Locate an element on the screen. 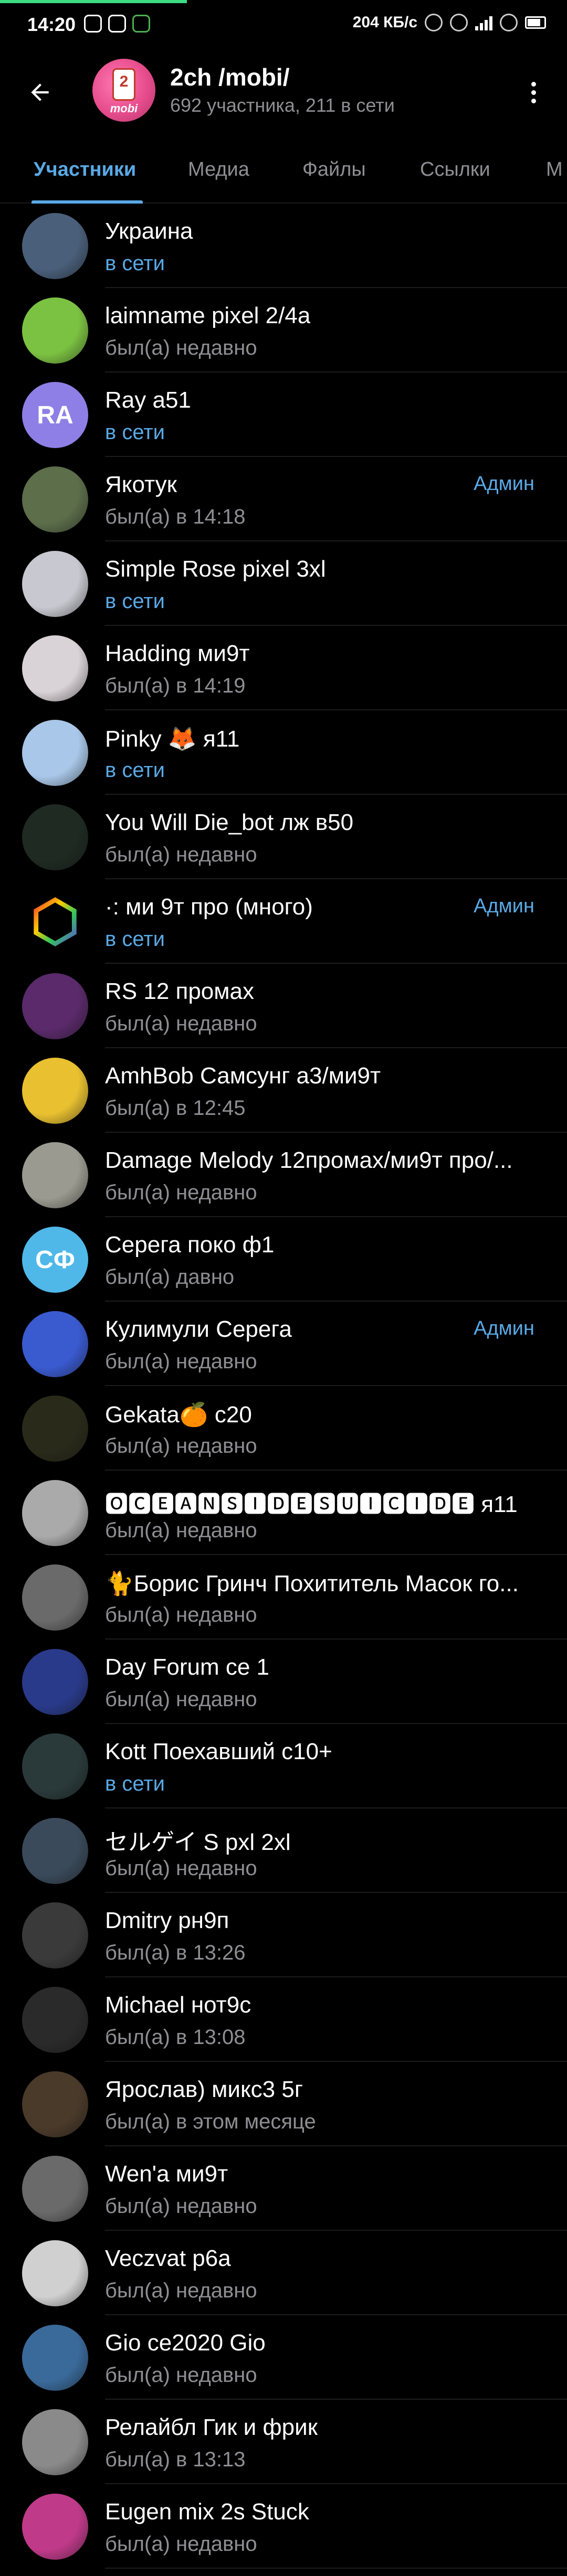  member-row: Украина в сети is located at coordinates (283, 246).